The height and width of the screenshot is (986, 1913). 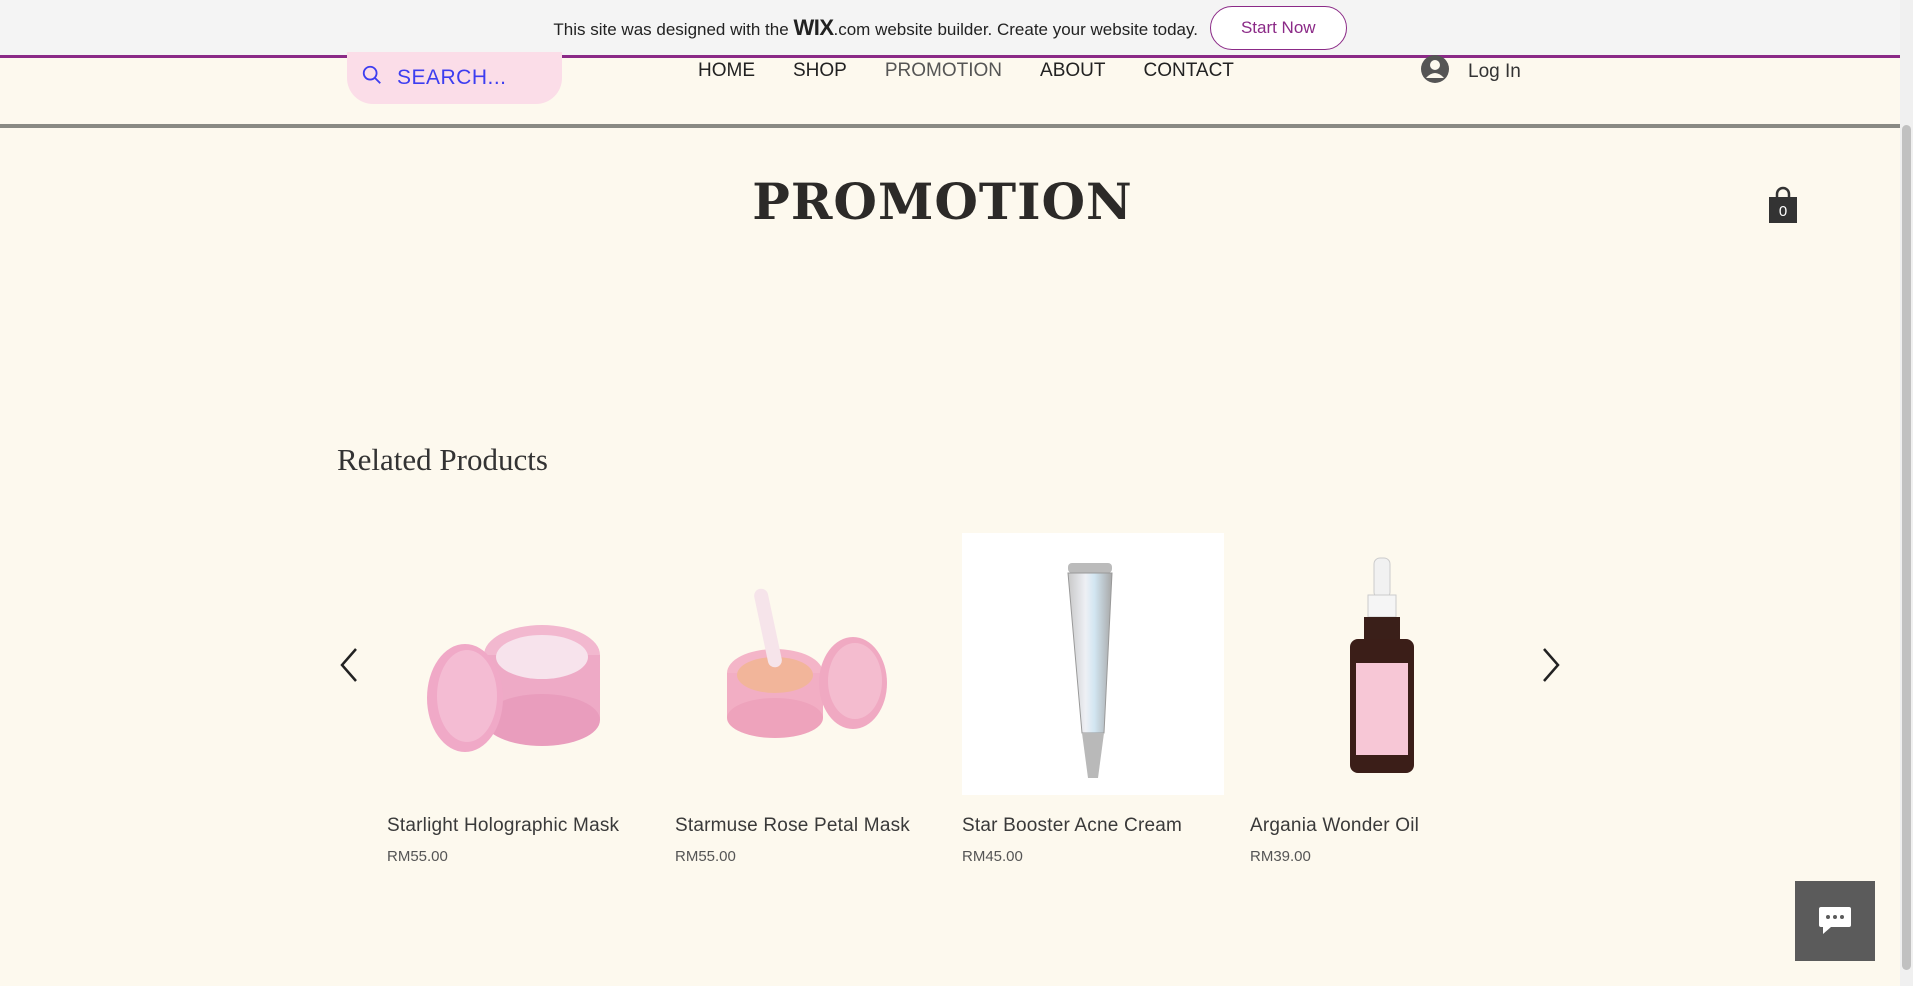 I want to click on chat-icon, so click(x=1835, y=920).